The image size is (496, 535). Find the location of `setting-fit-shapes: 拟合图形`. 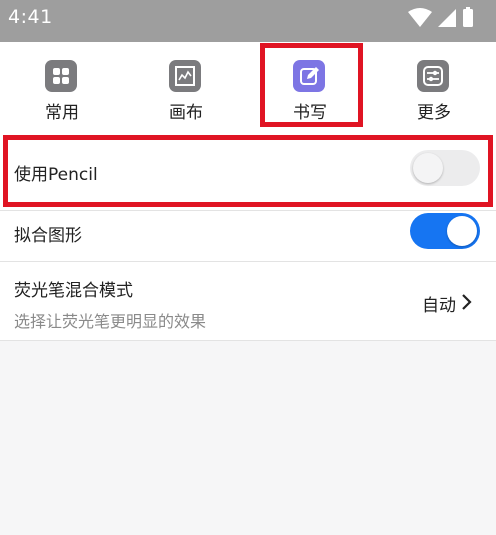

setting-fit-shapes: 拟合图形 is located at coordinates (248, 236).